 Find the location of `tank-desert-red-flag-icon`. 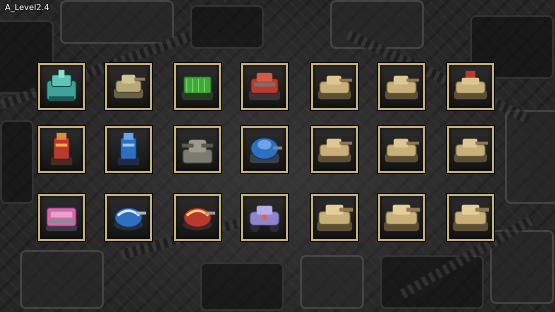

tank-desert-red-flag-icon is located at coordinates (470, 85).